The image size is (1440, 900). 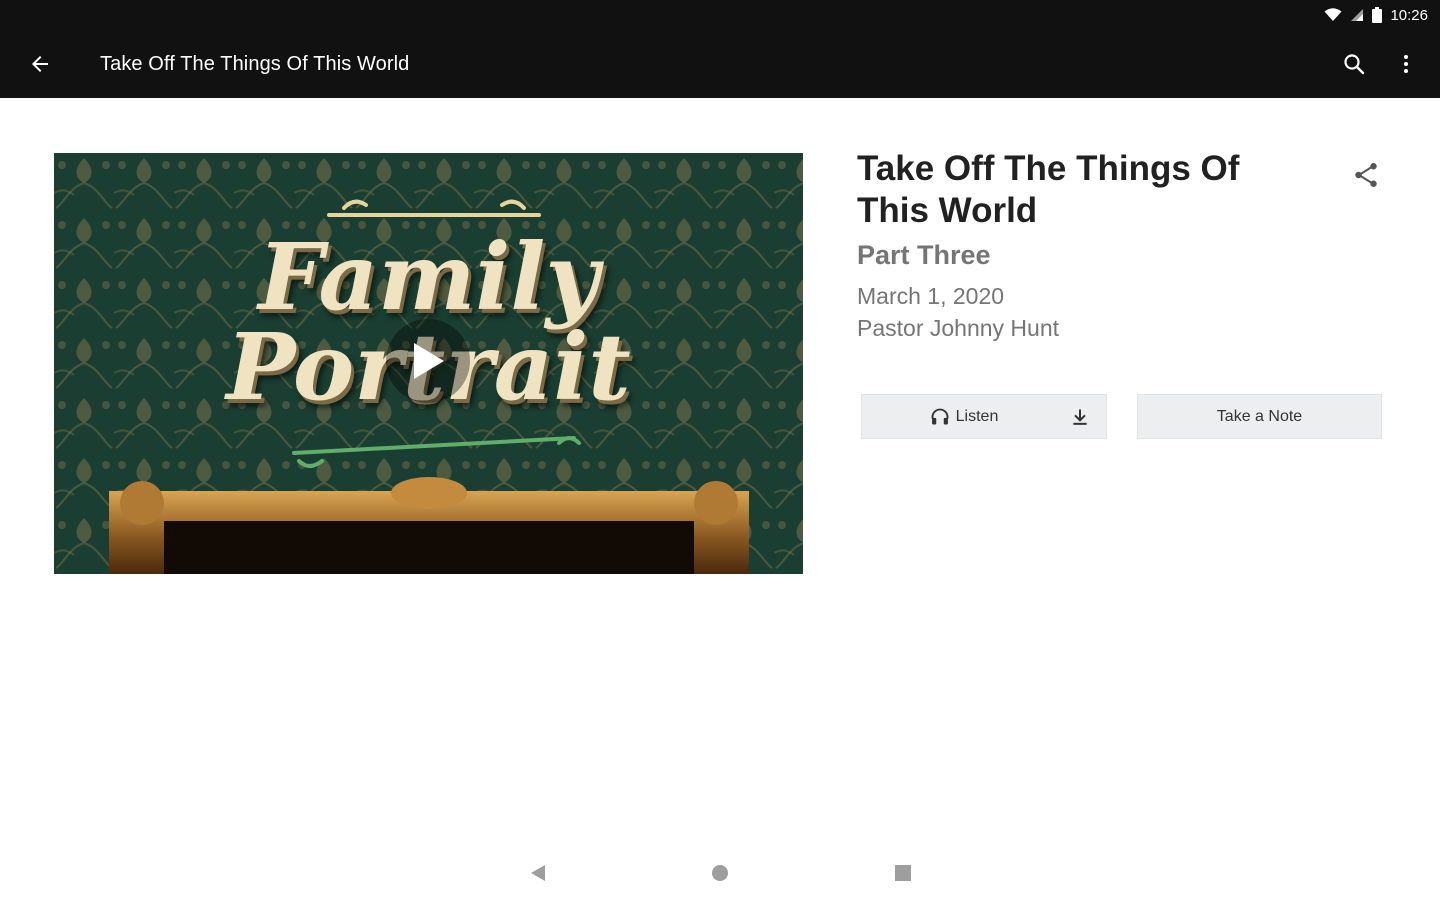 What do you see at coordinates (977, 416) in the screenshot?
I see `listen-label: Listen` at bounding box center [977, 416].